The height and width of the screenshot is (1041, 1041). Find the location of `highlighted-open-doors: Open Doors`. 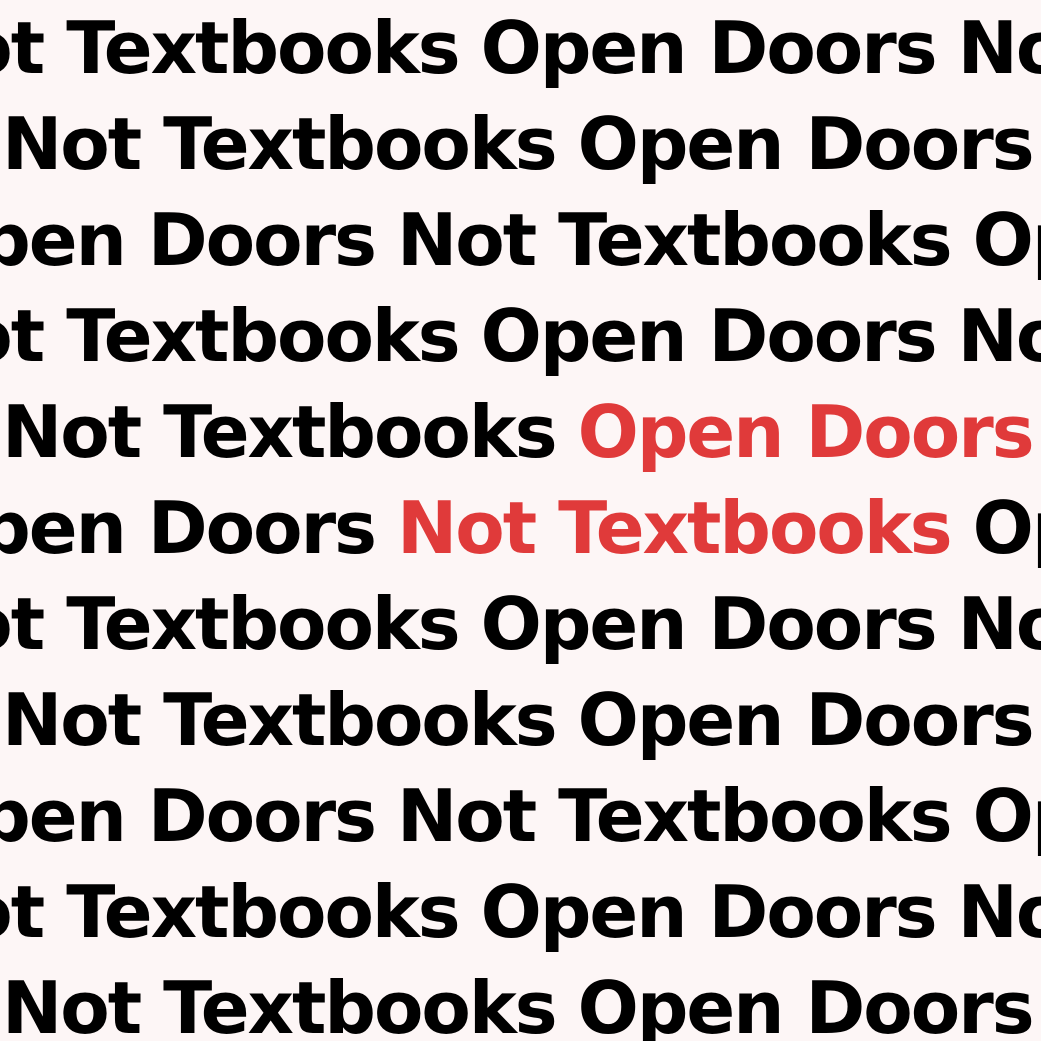

highlighted-open-doors: Open Doors is located at coordinates (806, 432).